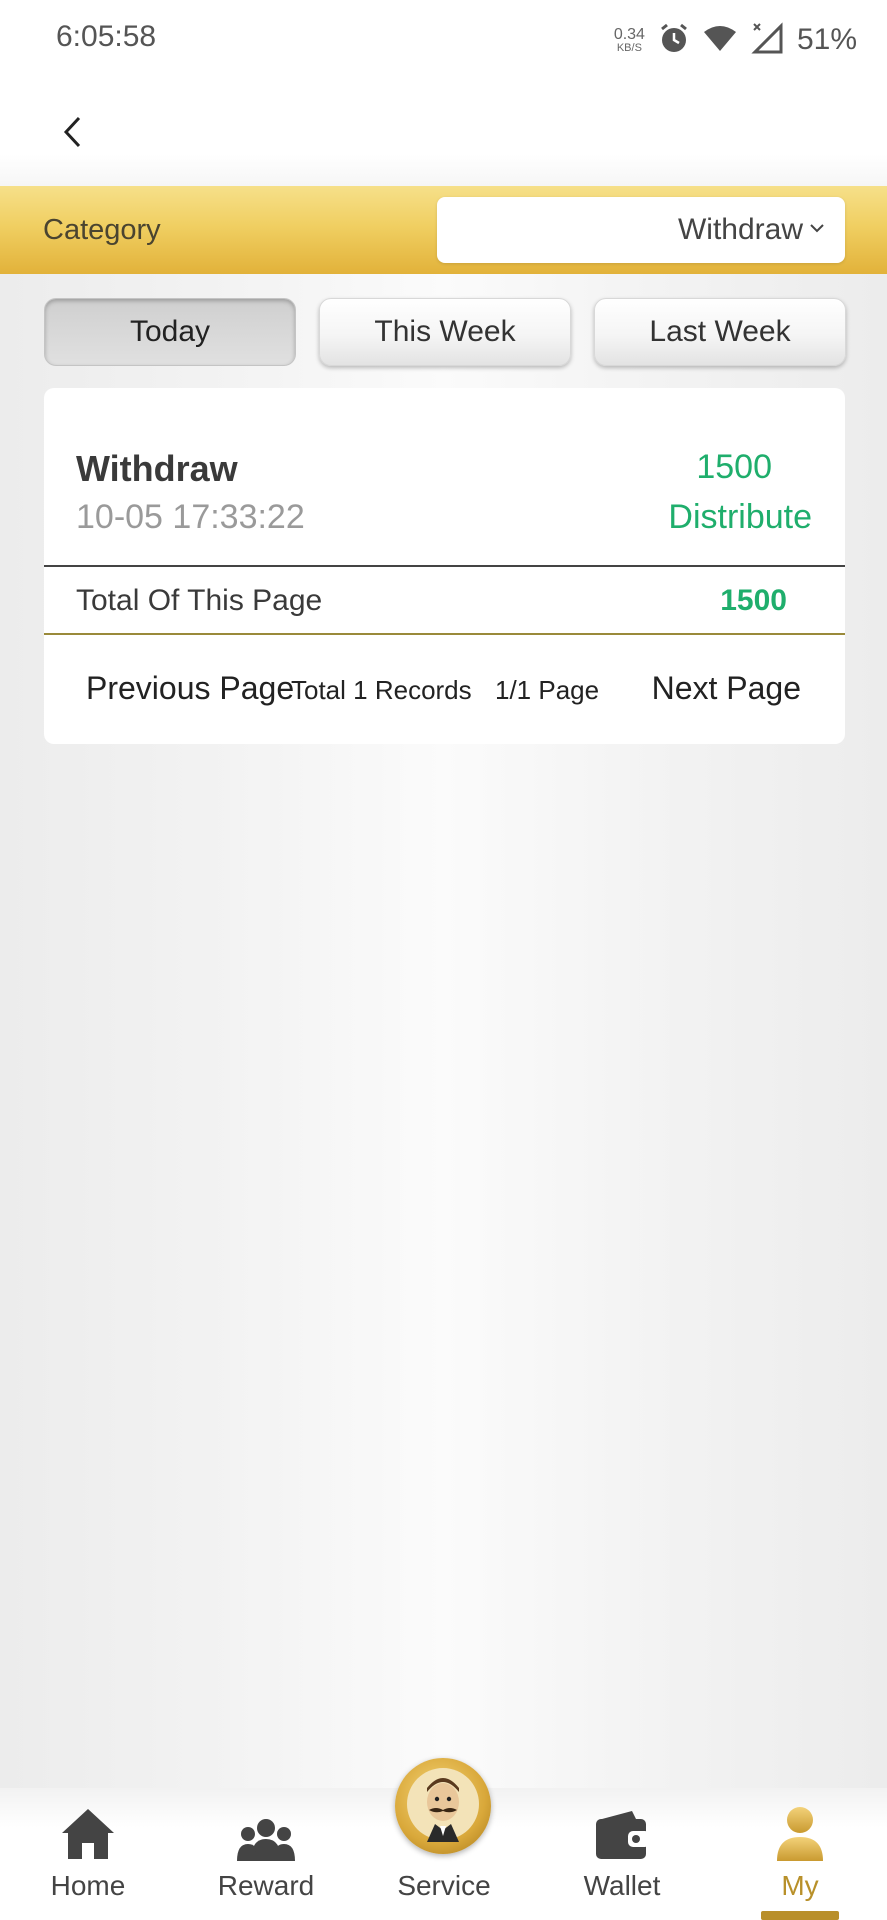  Describe the element at coordinates (157, 468) in the screenshot. I see `record-title: Withdraw` at that location.